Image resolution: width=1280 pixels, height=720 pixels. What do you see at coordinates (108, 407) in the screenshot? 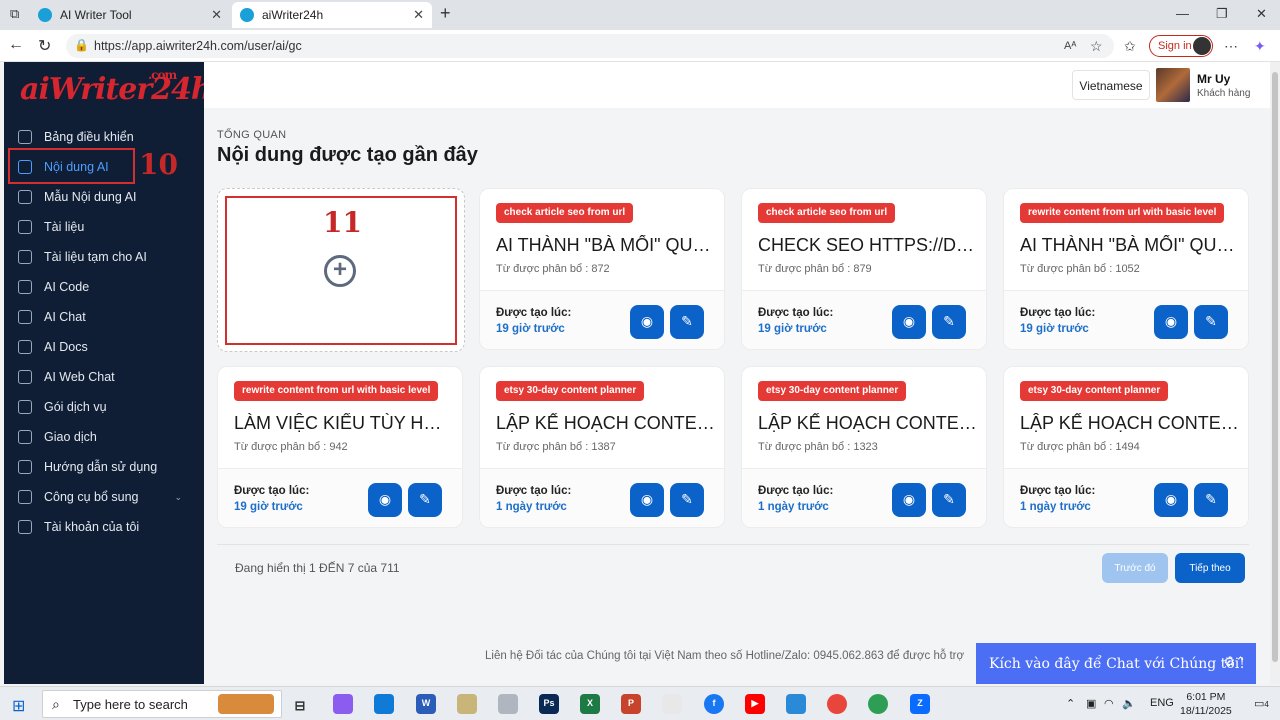
I see `sidebar-item-plans: Gói dịch vụ` at bounding box center [108, 407].